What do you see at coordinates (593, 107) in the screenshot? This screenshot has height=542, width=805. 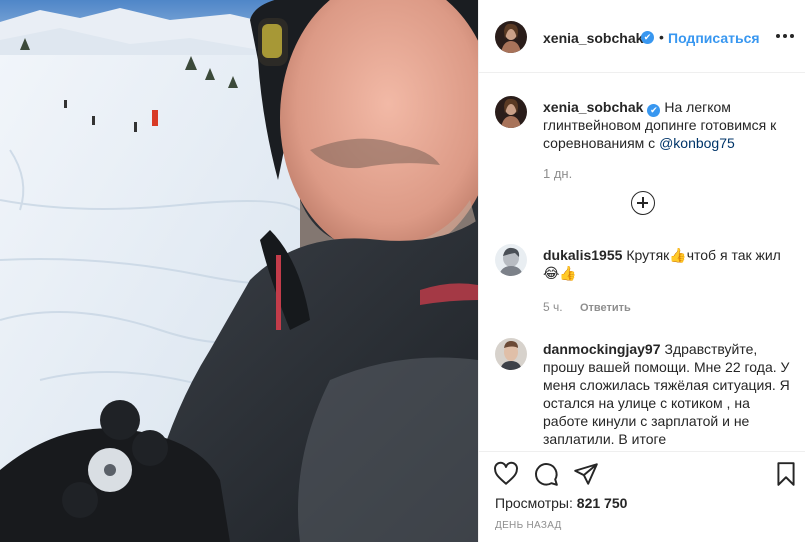 I see `caption-author: xenia_sobchak` at bounding box center [593, 107].